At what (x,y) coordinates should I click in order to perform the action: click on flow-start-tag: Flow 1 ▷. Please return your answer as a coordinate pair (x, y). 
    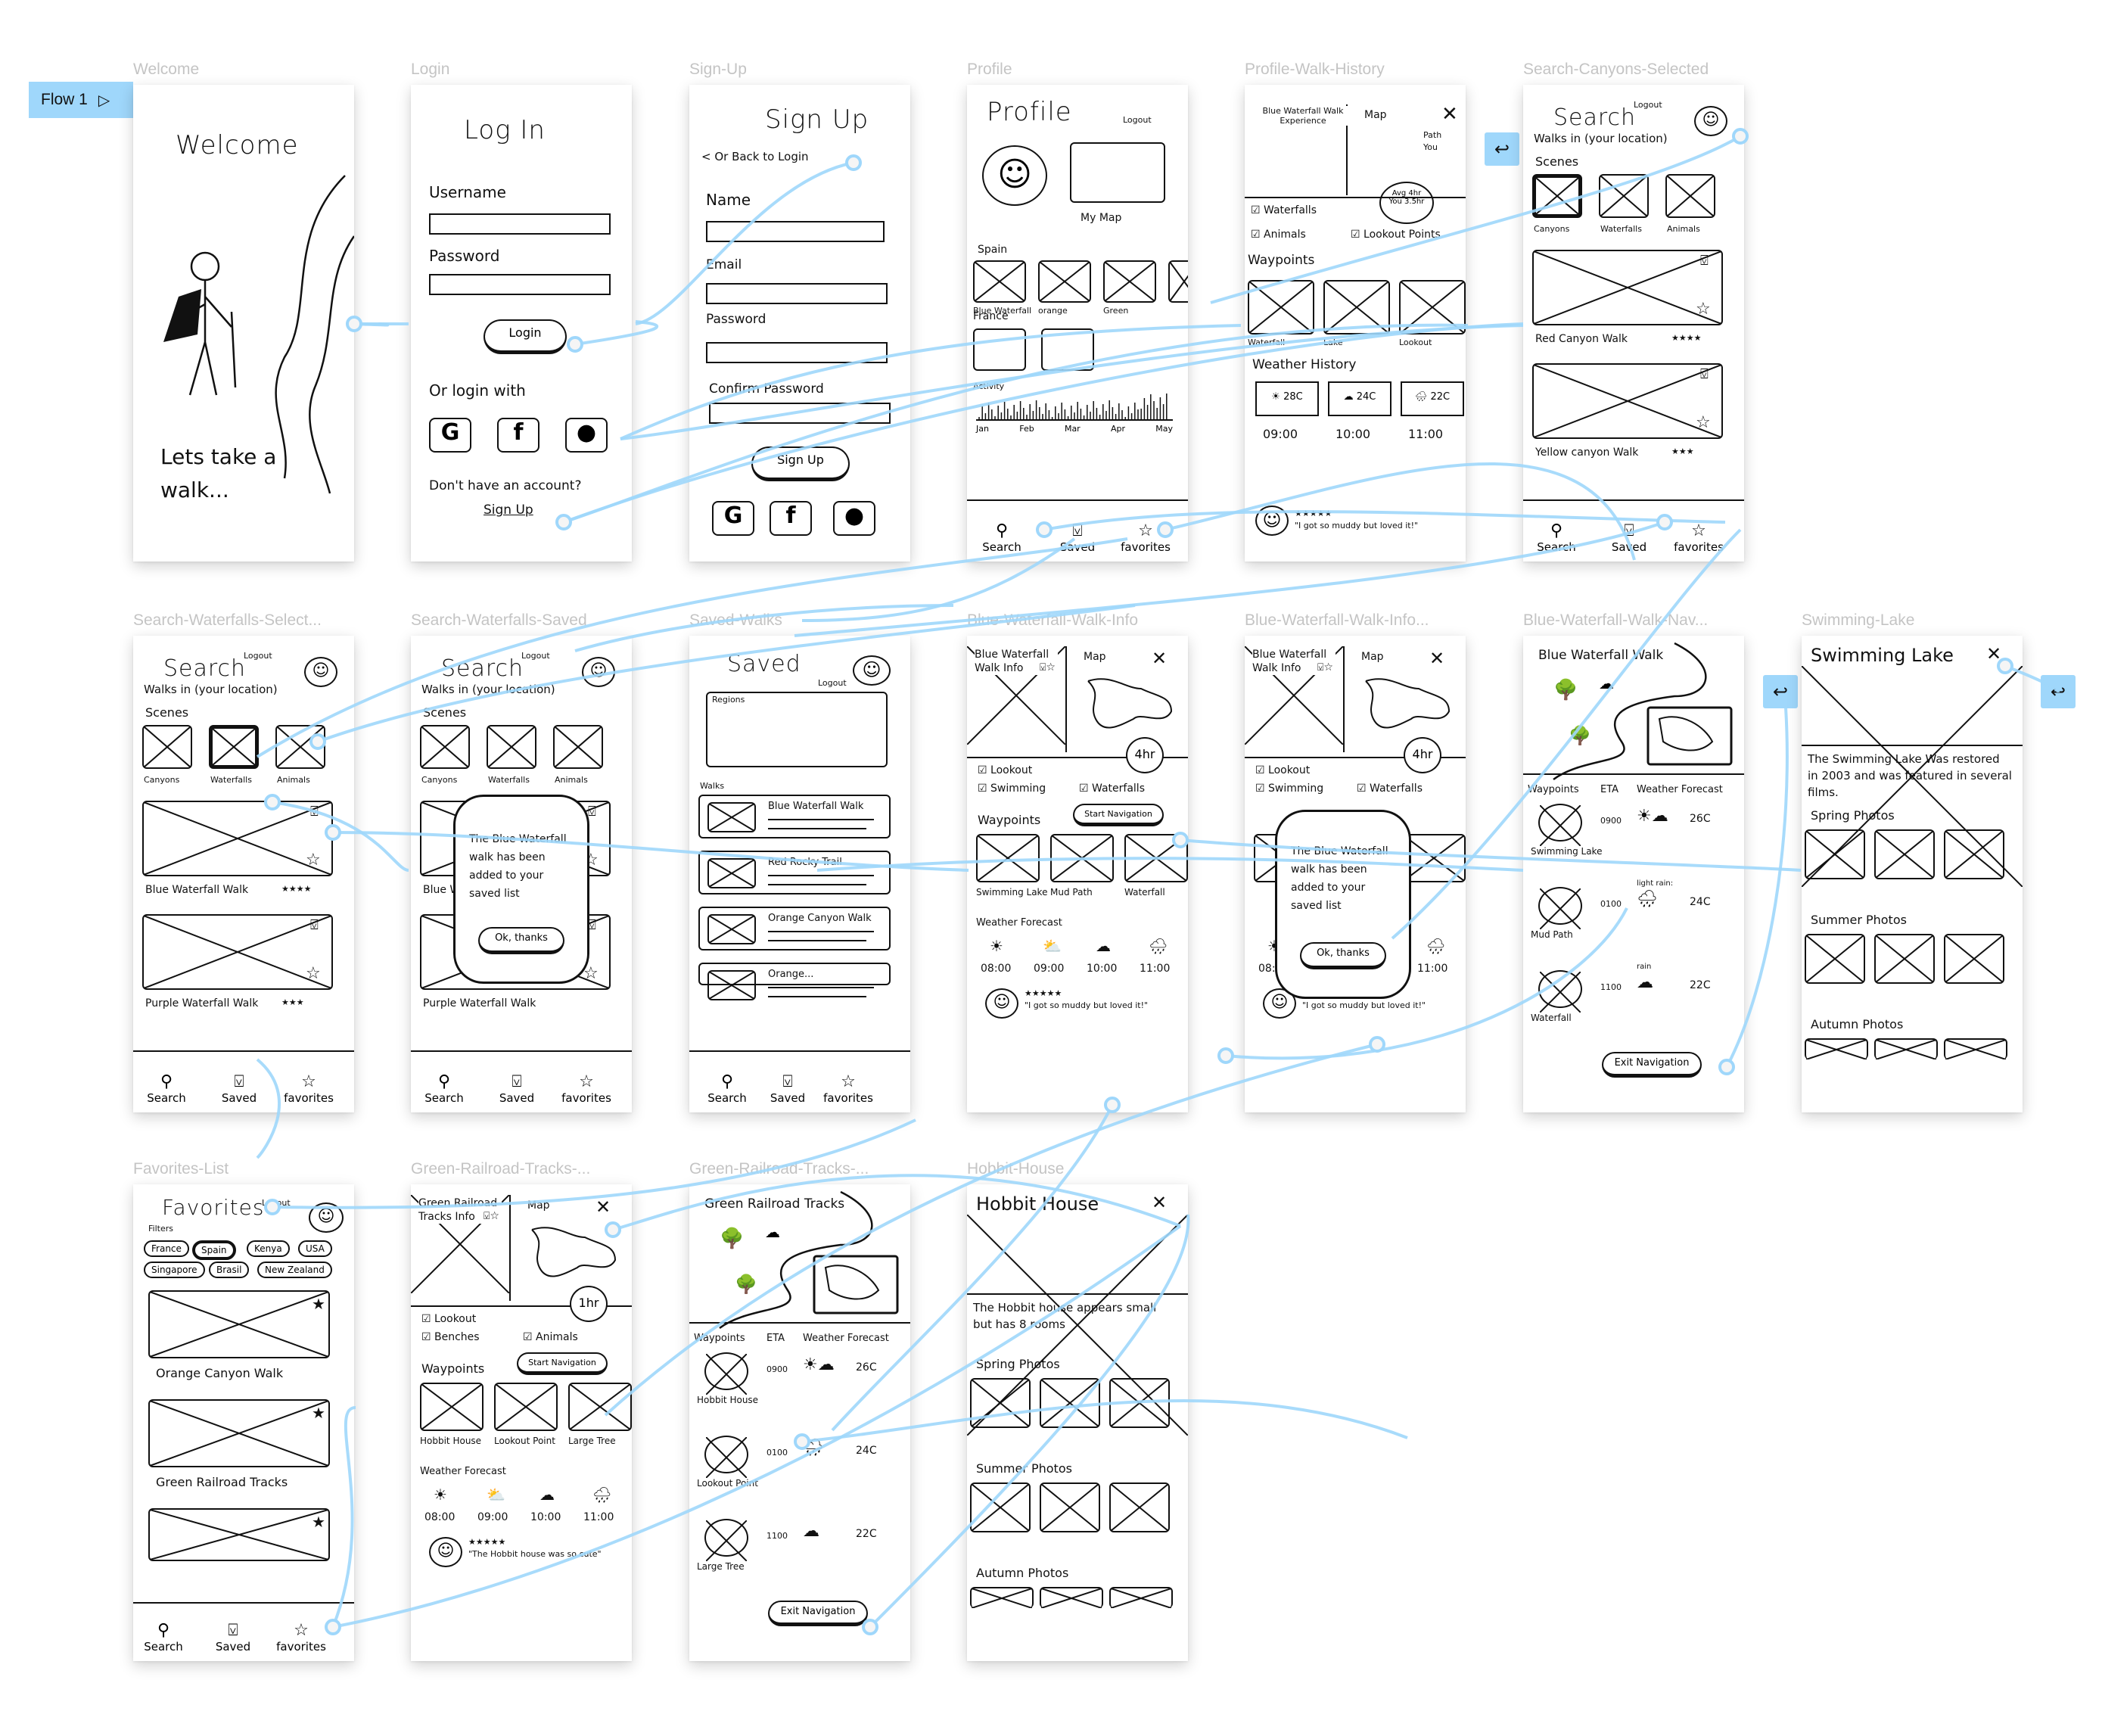
    Looking at the image, I should click on (81, 100).